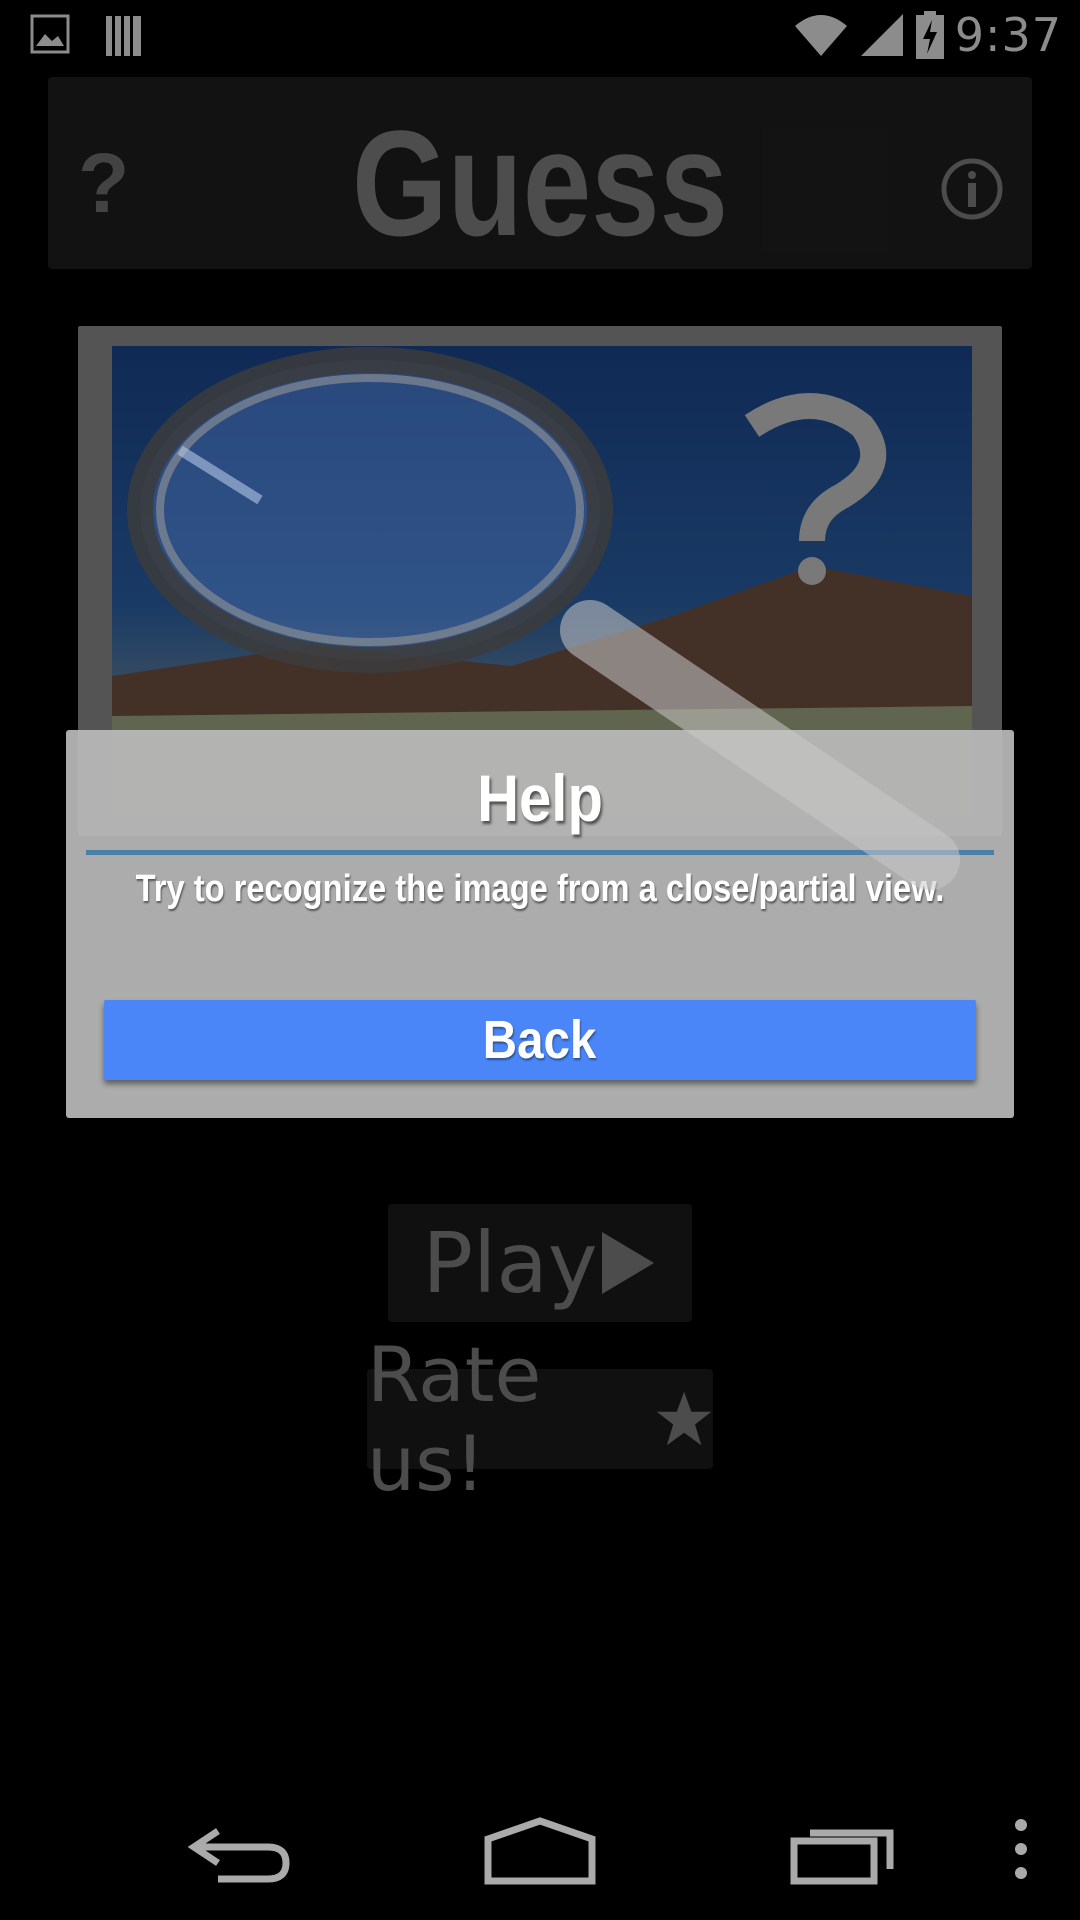 The image size is (1080, 1920). What do you see at coordinates (540, 852) in the screenshot?
I see `dialog-divider` at bounding box center [540, 852].